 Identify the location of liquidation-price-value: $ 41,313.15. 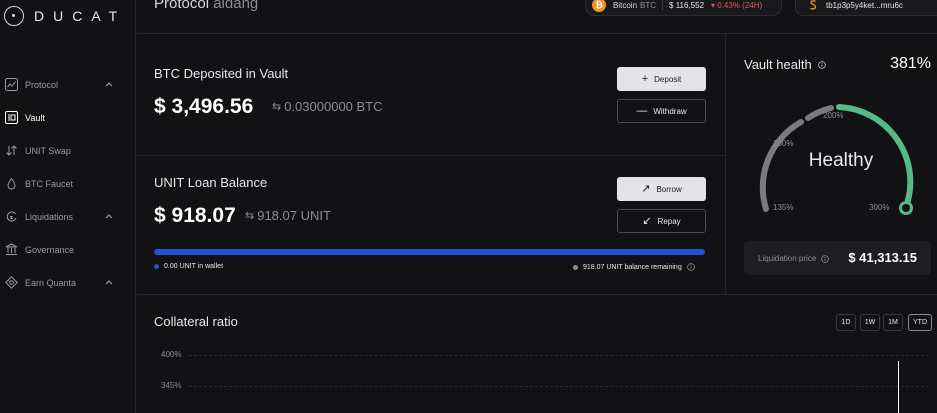
(882, 257).